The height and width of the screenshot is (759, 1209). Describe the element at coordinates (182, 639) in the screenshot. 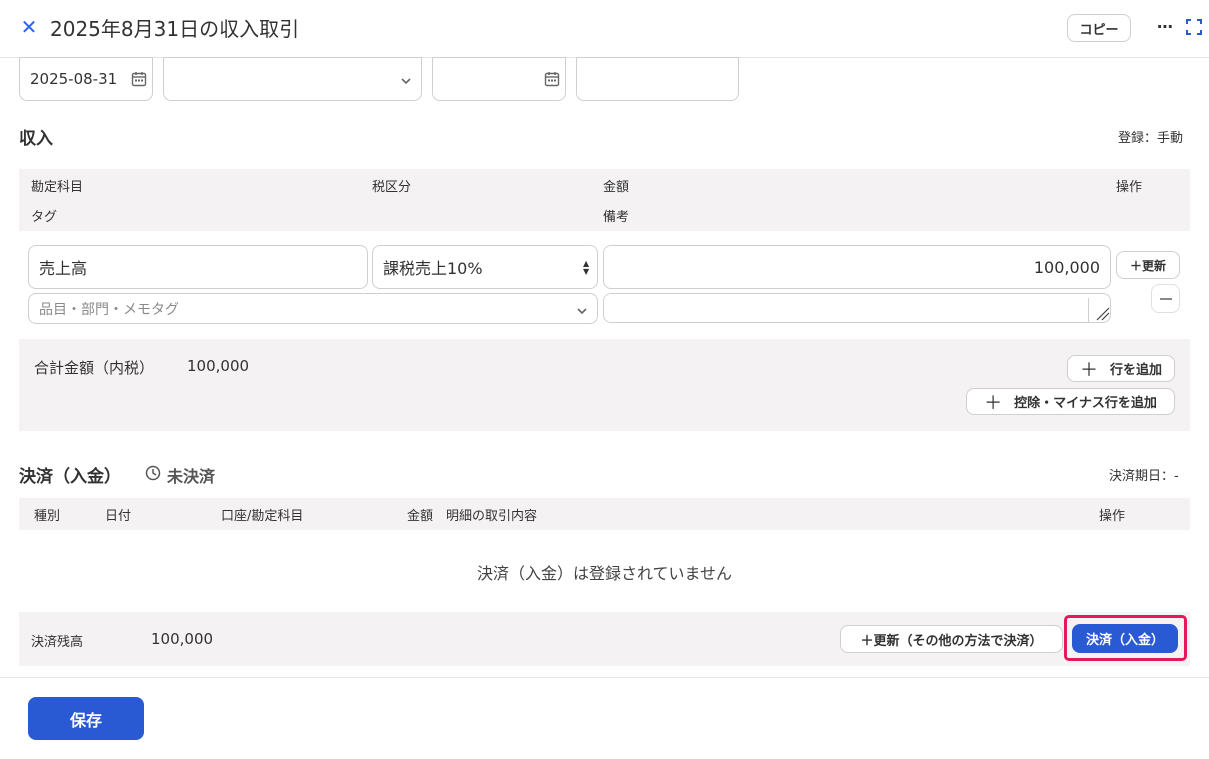

I see `balance-value: 100,000` at that location.